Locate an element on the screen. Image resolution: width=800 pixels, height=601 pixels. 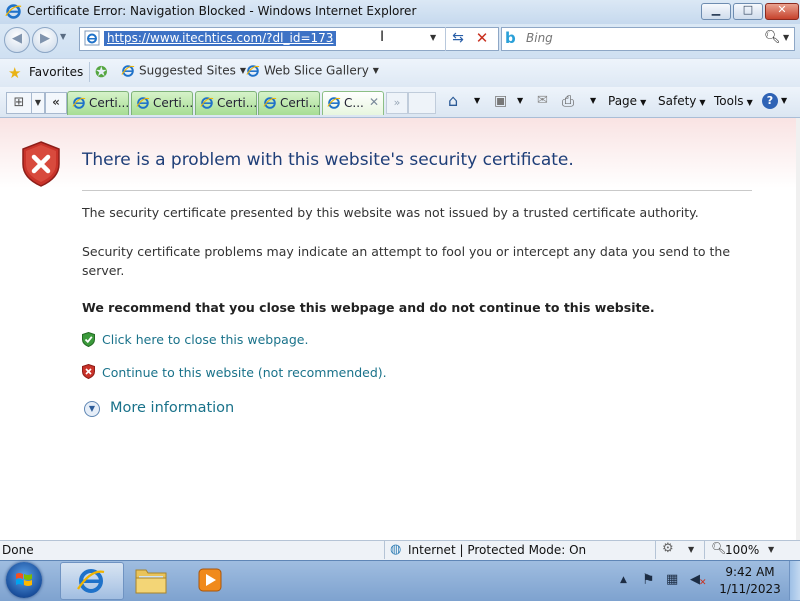
back-button: ◀ is located at coordinates (17, 40).